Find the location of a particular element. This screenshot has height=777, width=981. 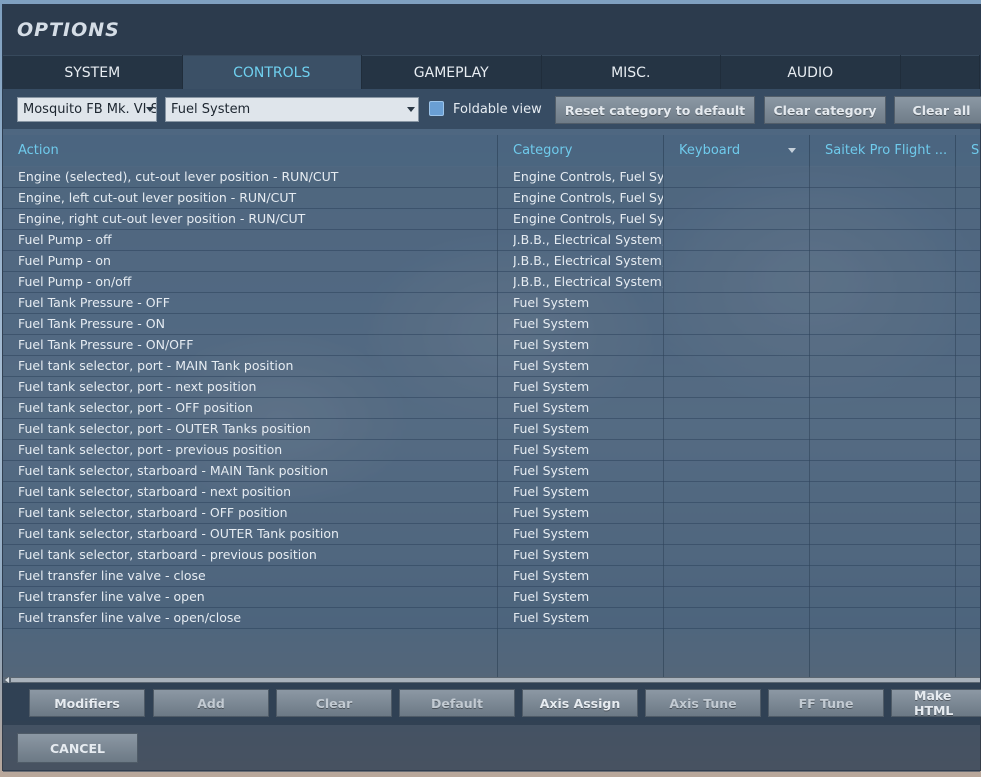

tab-bar: SYSTEM CONTROLS GAMEPLAY MISC. AUDIO is located at coordinates (491, 72).